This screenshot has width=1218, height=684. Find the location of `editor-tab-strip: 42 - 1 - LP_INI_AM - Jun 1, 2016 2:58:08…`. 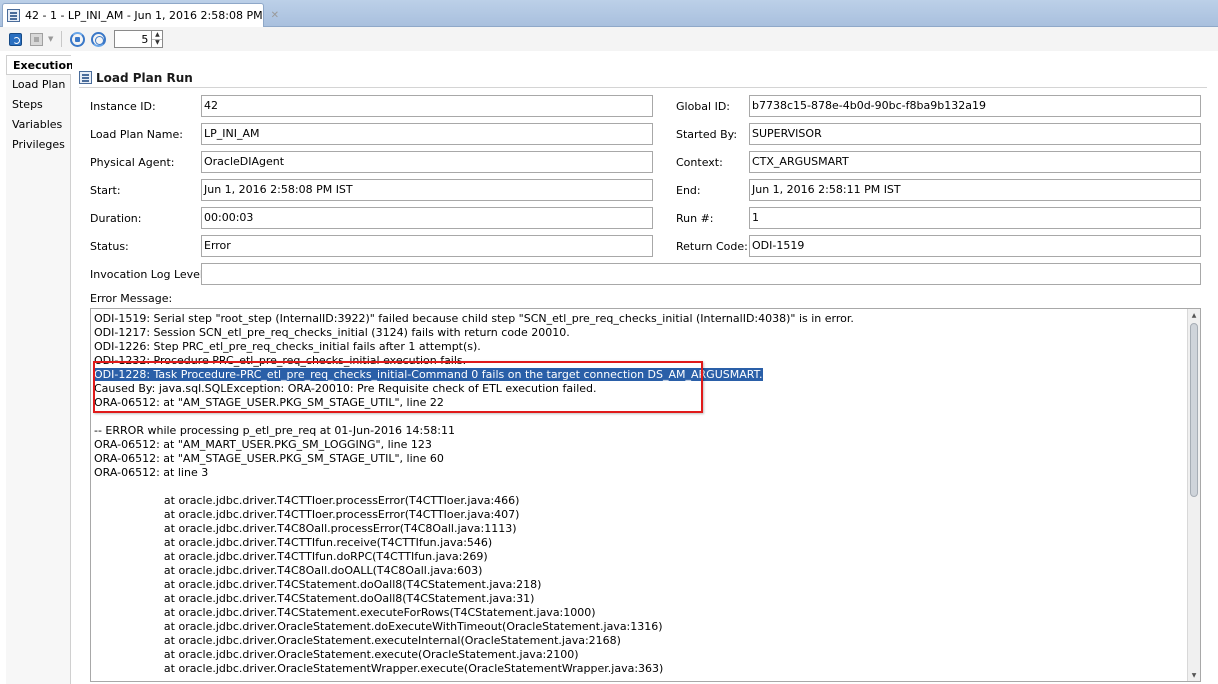

editor-tab-strip: 42 - 1 - LP_INI_AM - Jun 1, 2016 2:58:08… is located at coordinates (609, 13).